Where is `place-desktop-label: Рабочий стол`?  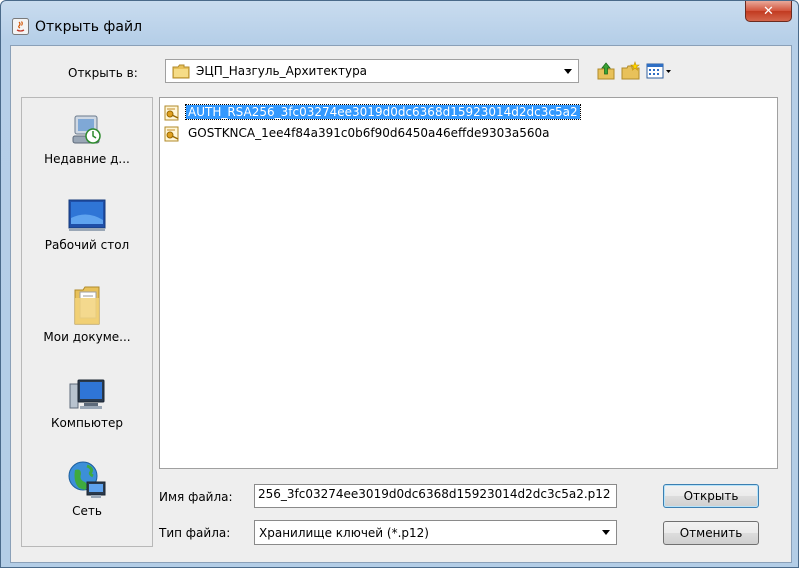
place-desktop-label: Рабочий стол is located at coordinates (87, 245).